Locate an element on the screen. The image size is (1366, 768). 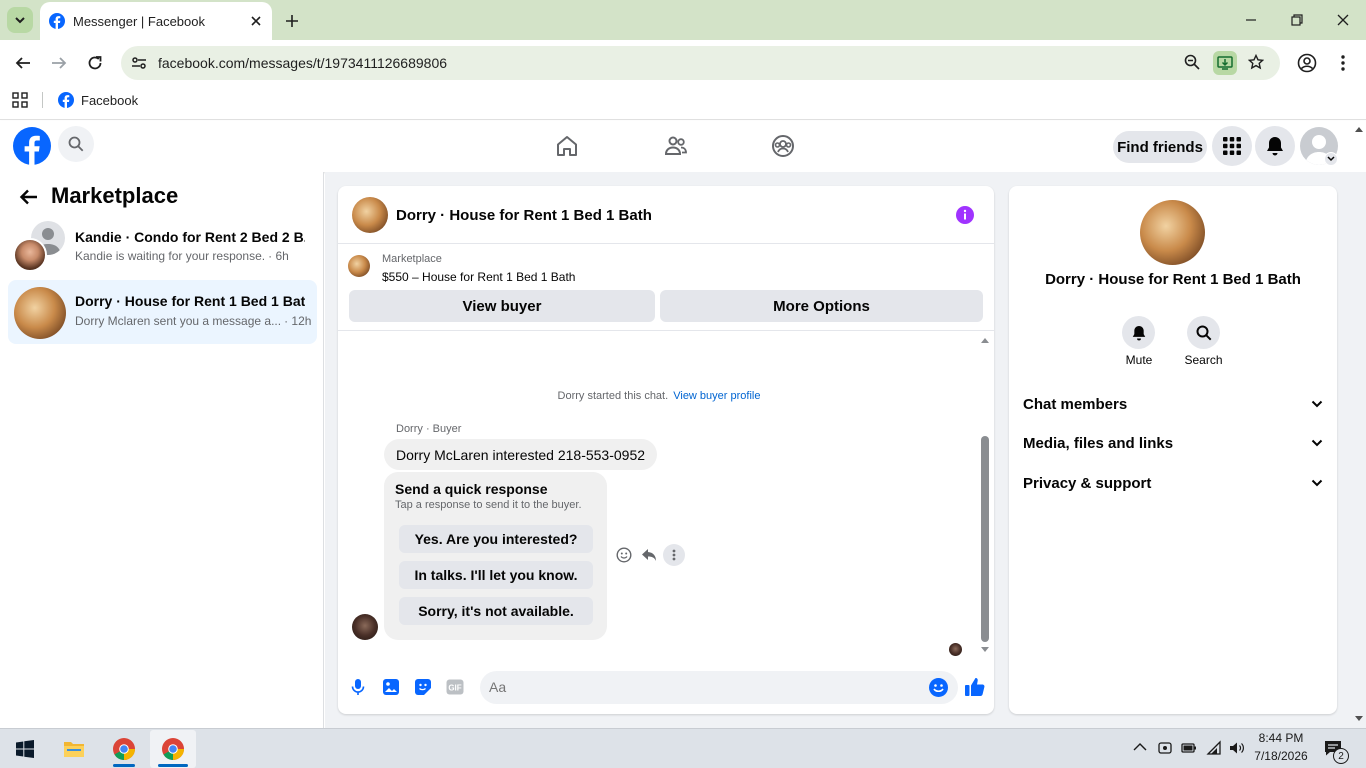
battery-icon is located at coordinates (1189, 748).